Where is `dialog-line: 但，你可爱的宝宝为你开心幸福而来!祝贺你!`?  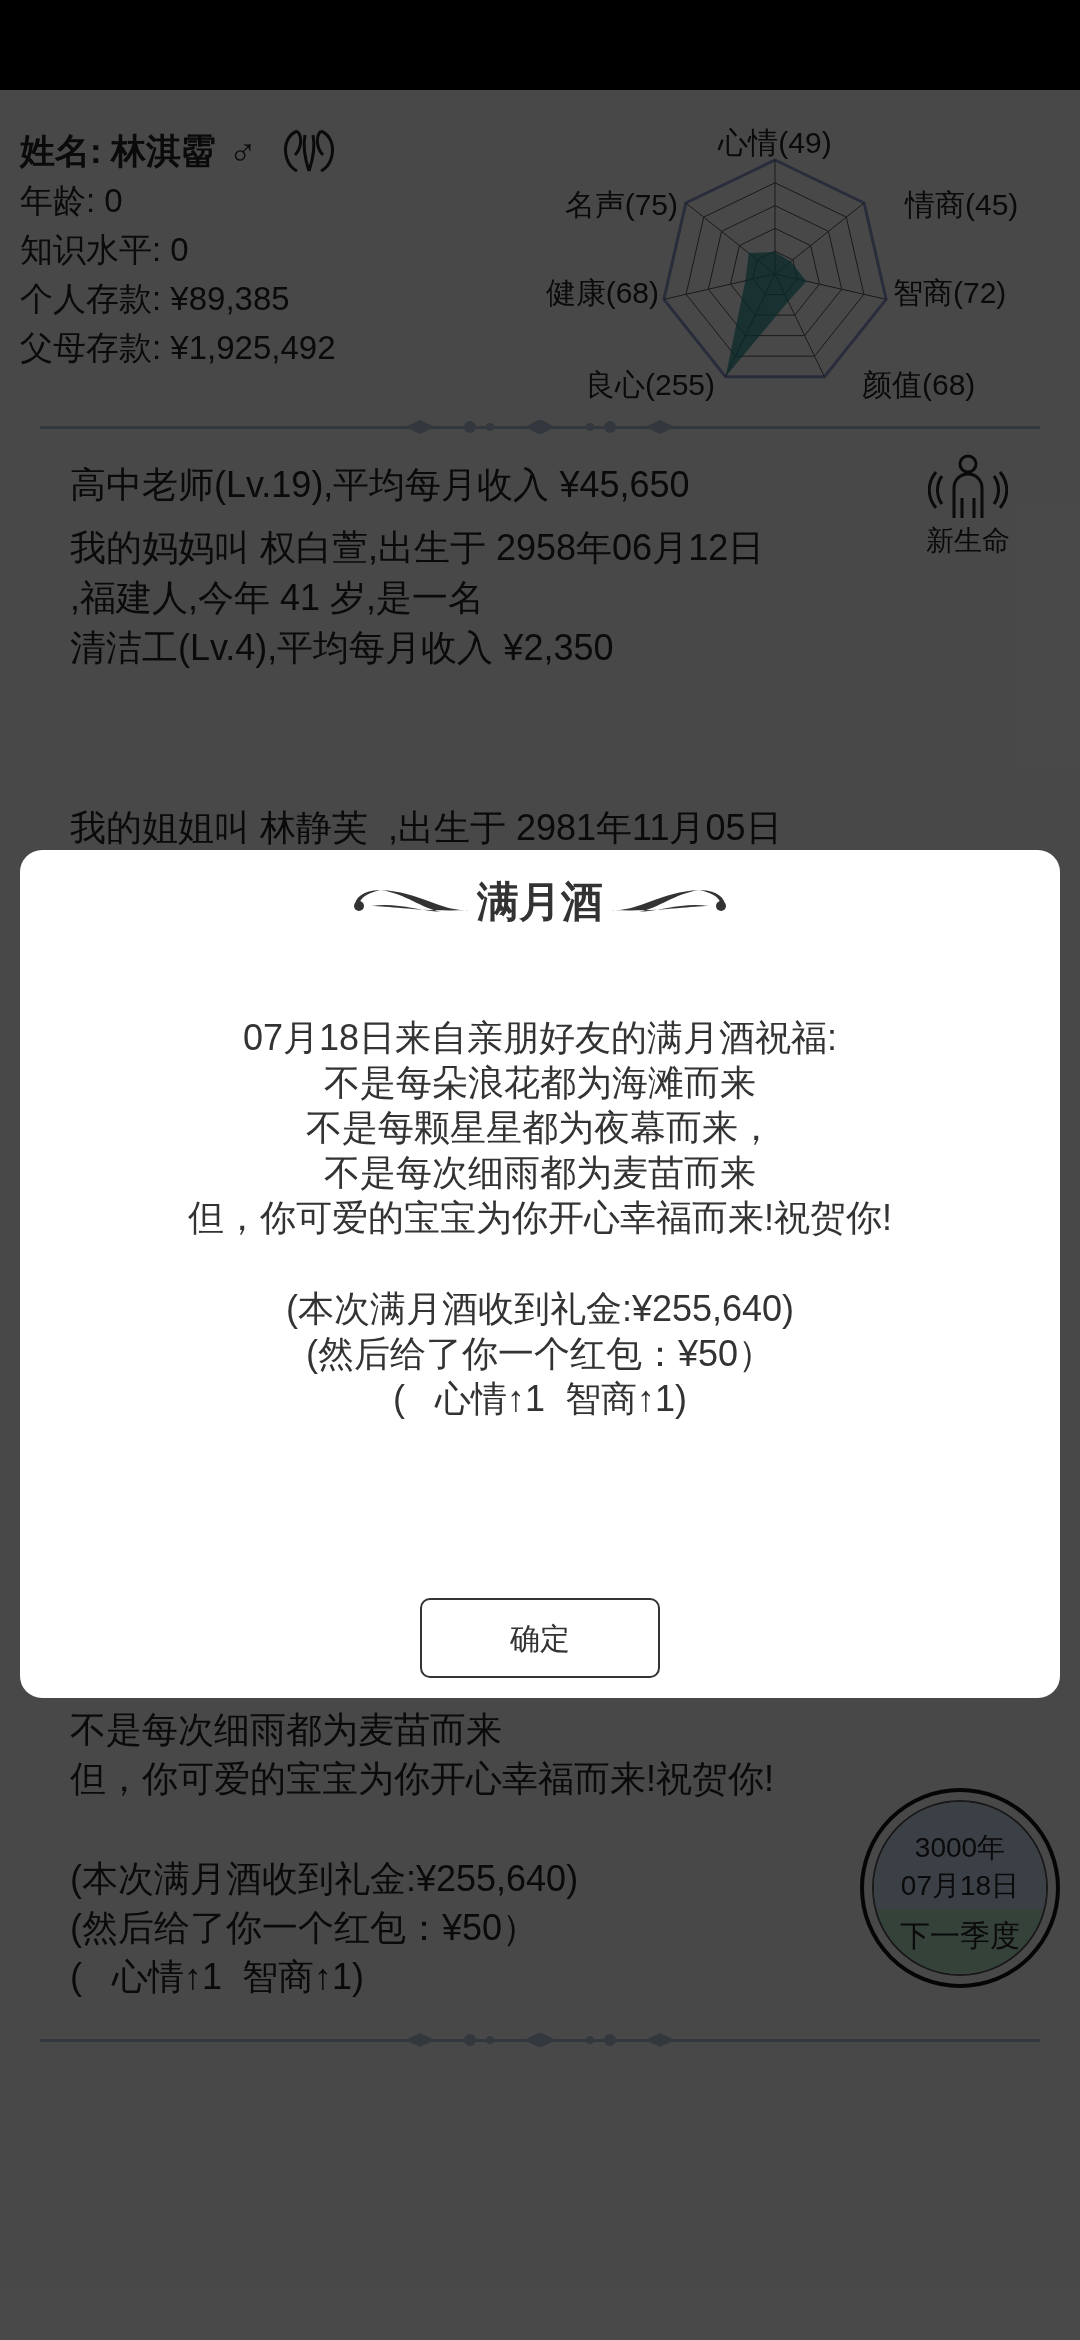 dialog-line: 但，你可爱的宝宝为你开心幸福而来!祝贺你! is located at coordinates (540, 1218).